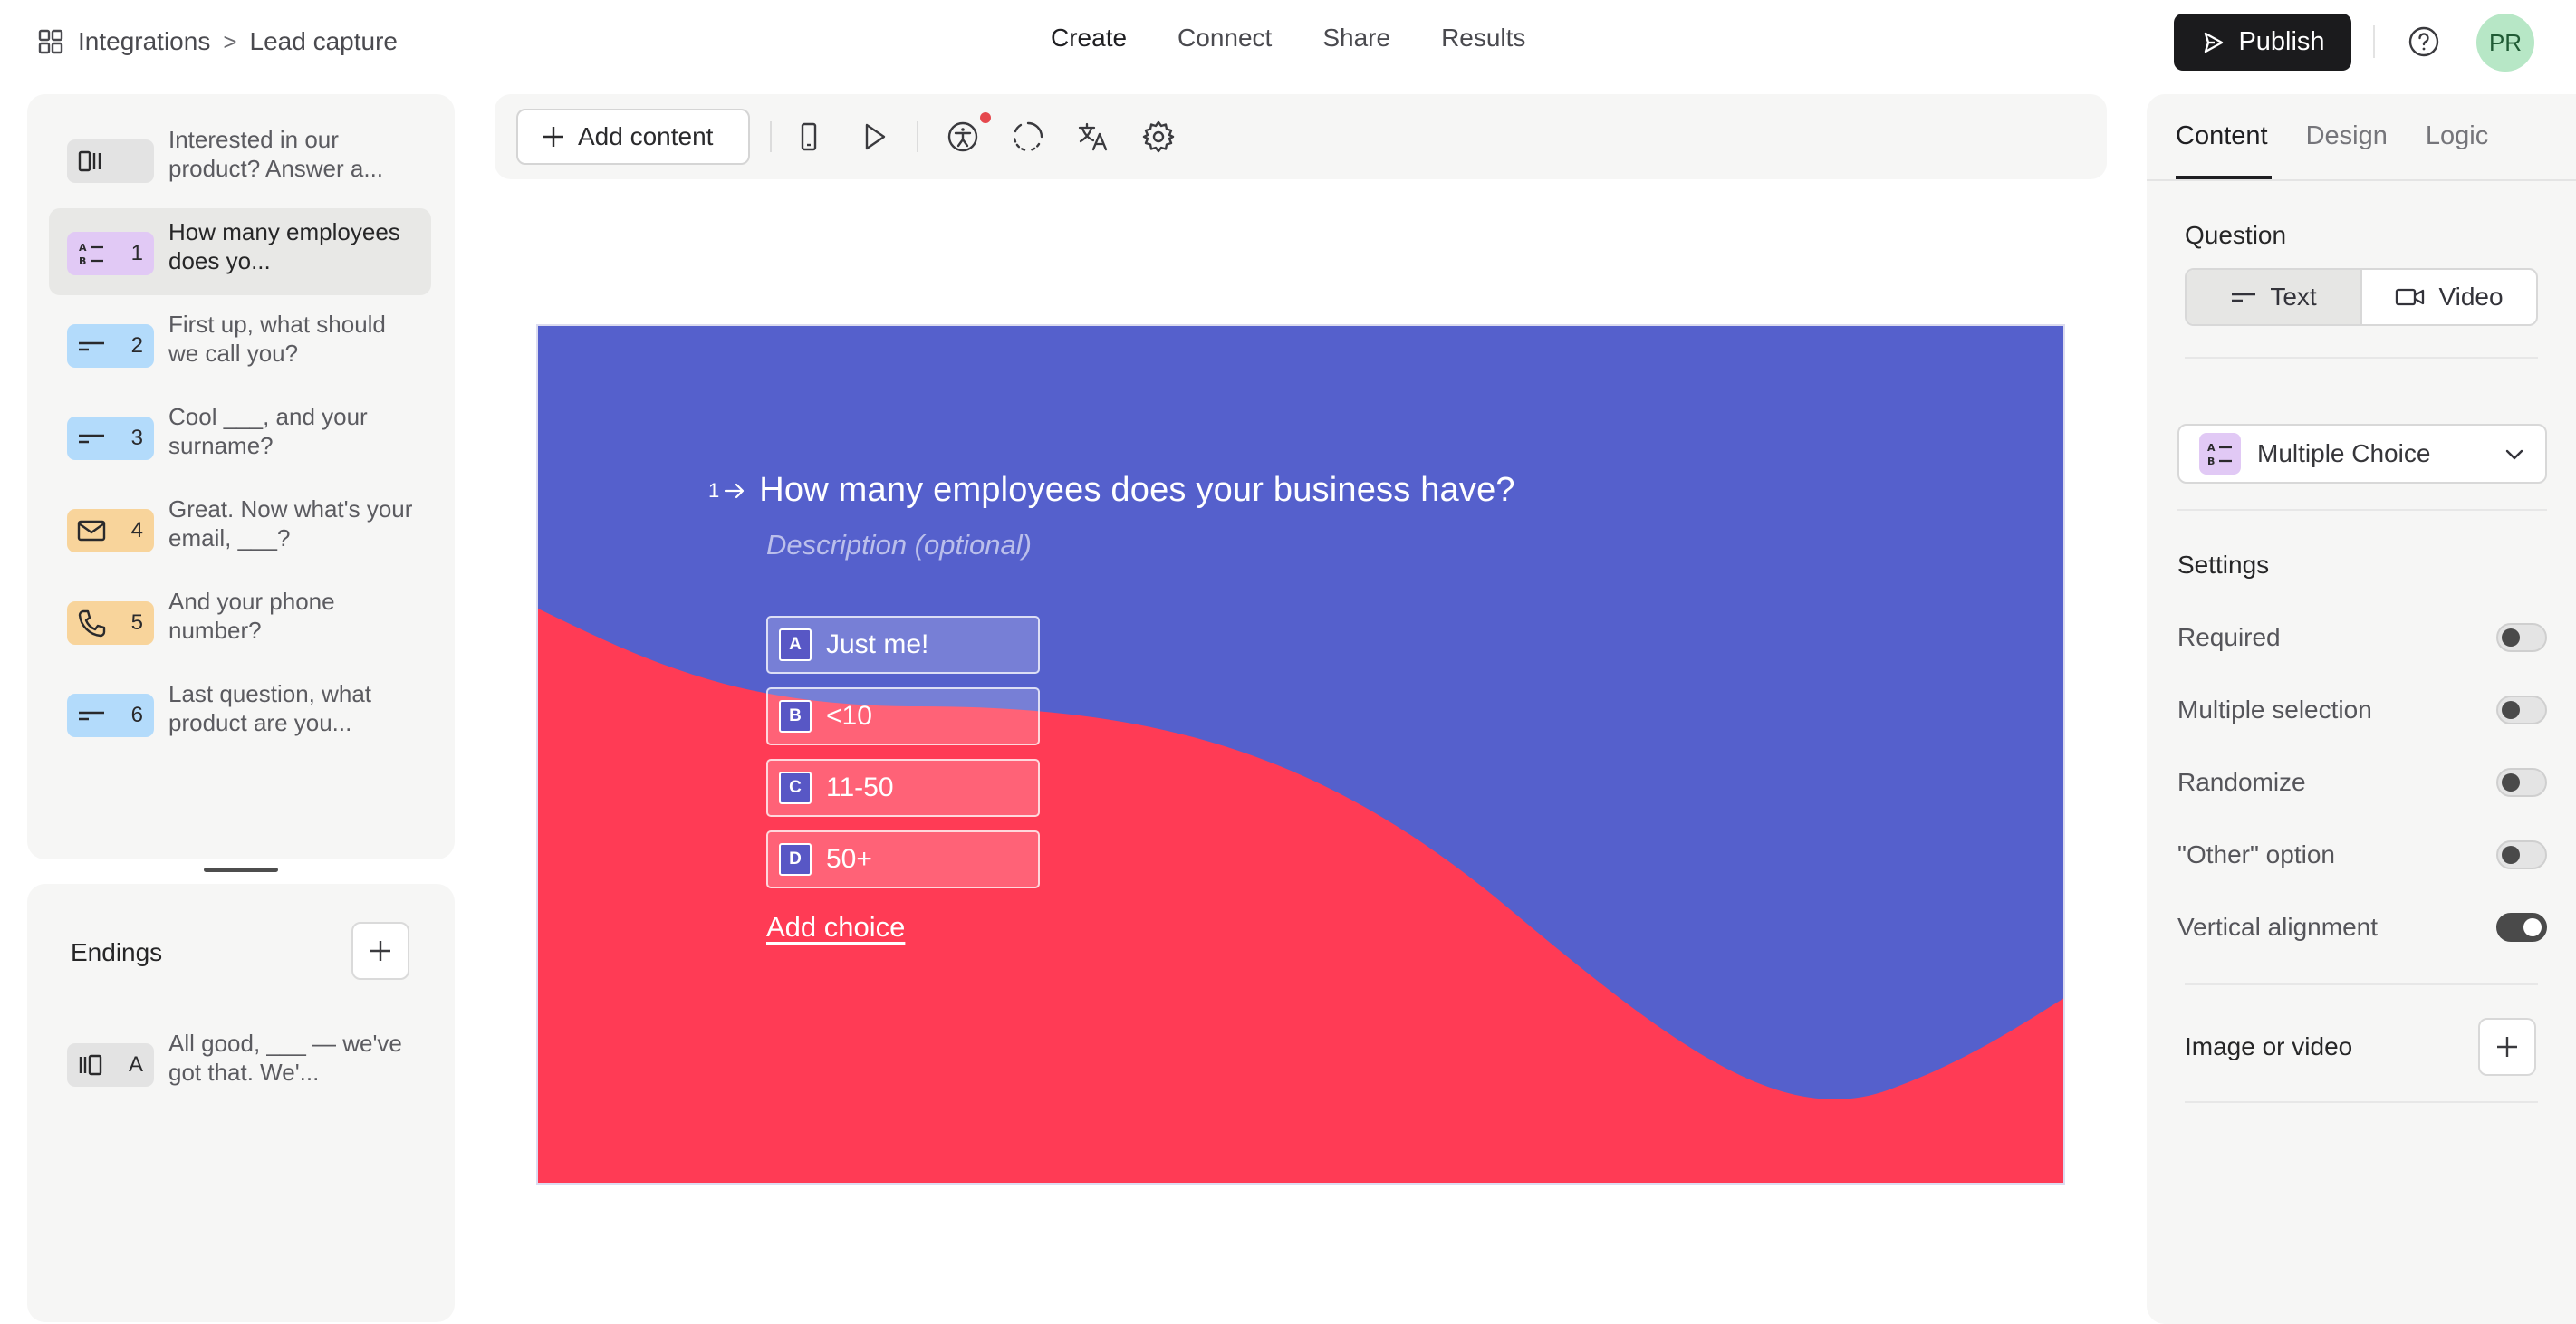 This screenshot has height=1324, width=2576. What do you see at coordinates (1224, 42) in the screenshot?
I see `tab-connect: Connect` at bounding box center [1224, 42].